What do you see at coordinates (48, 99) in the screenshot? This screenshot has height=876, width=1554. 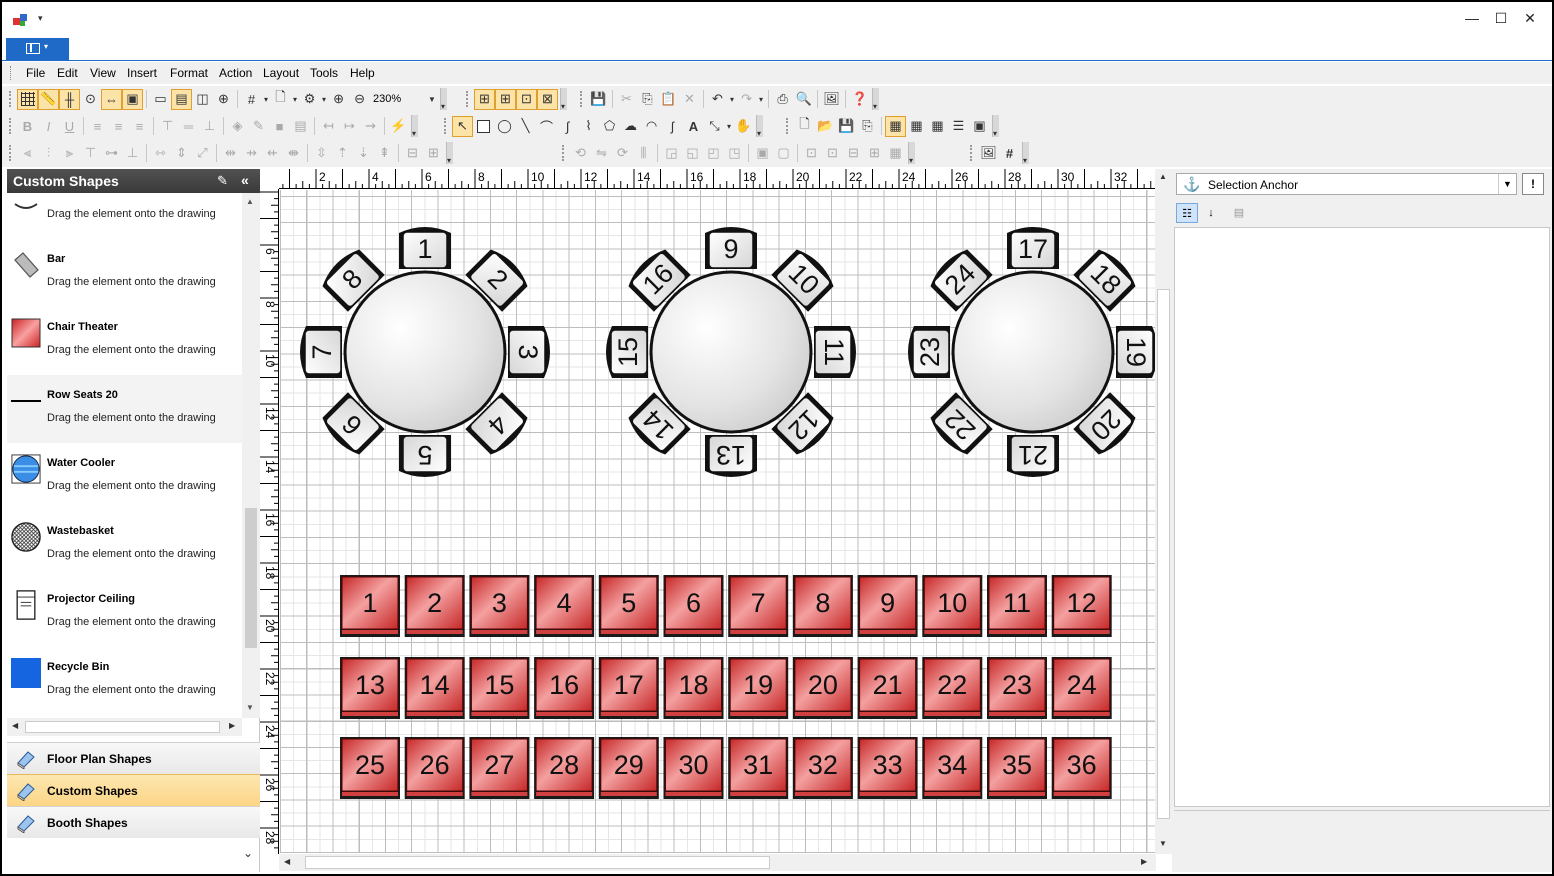 I see `ruler-toggle-icon: 📏` at bounding box center [48, 99].